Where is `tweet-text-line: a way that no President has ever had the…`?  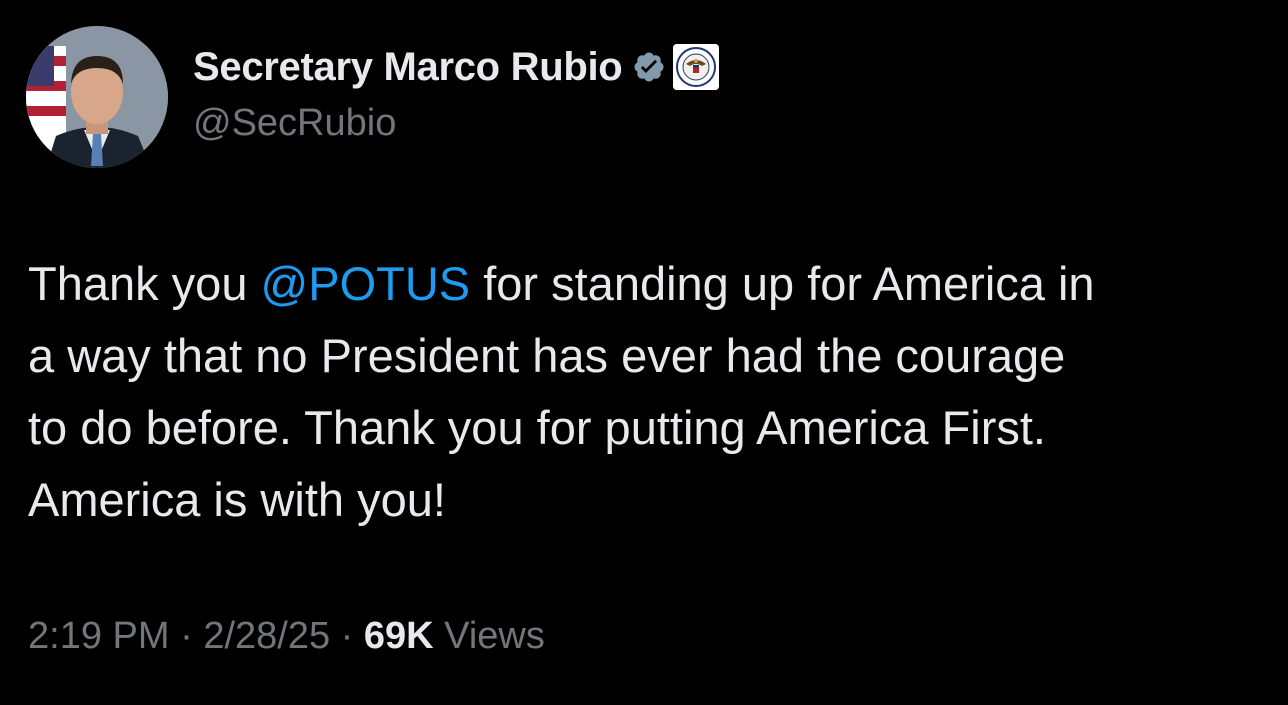 tweet-text-line: a way that no President has ever had the… is located at coordinates (547, 355).